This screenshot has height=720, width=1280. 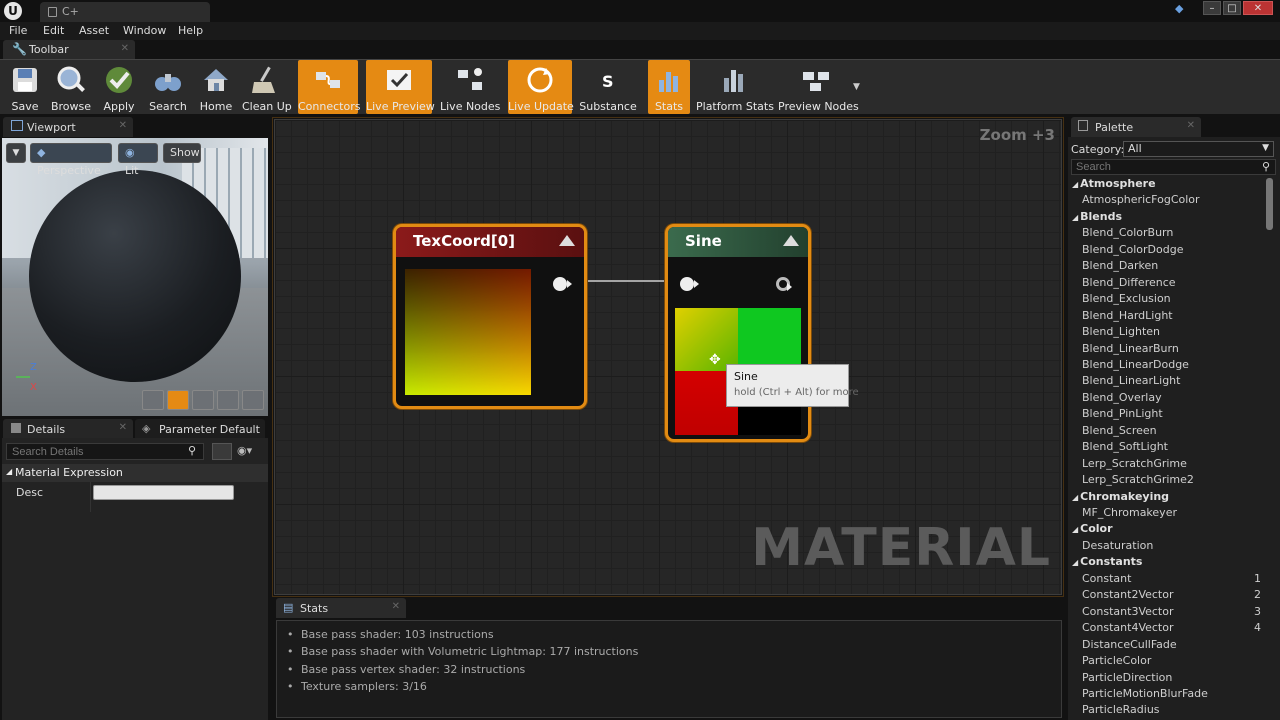 I want to click on sine-output-pin, so click(x=784, y=284).